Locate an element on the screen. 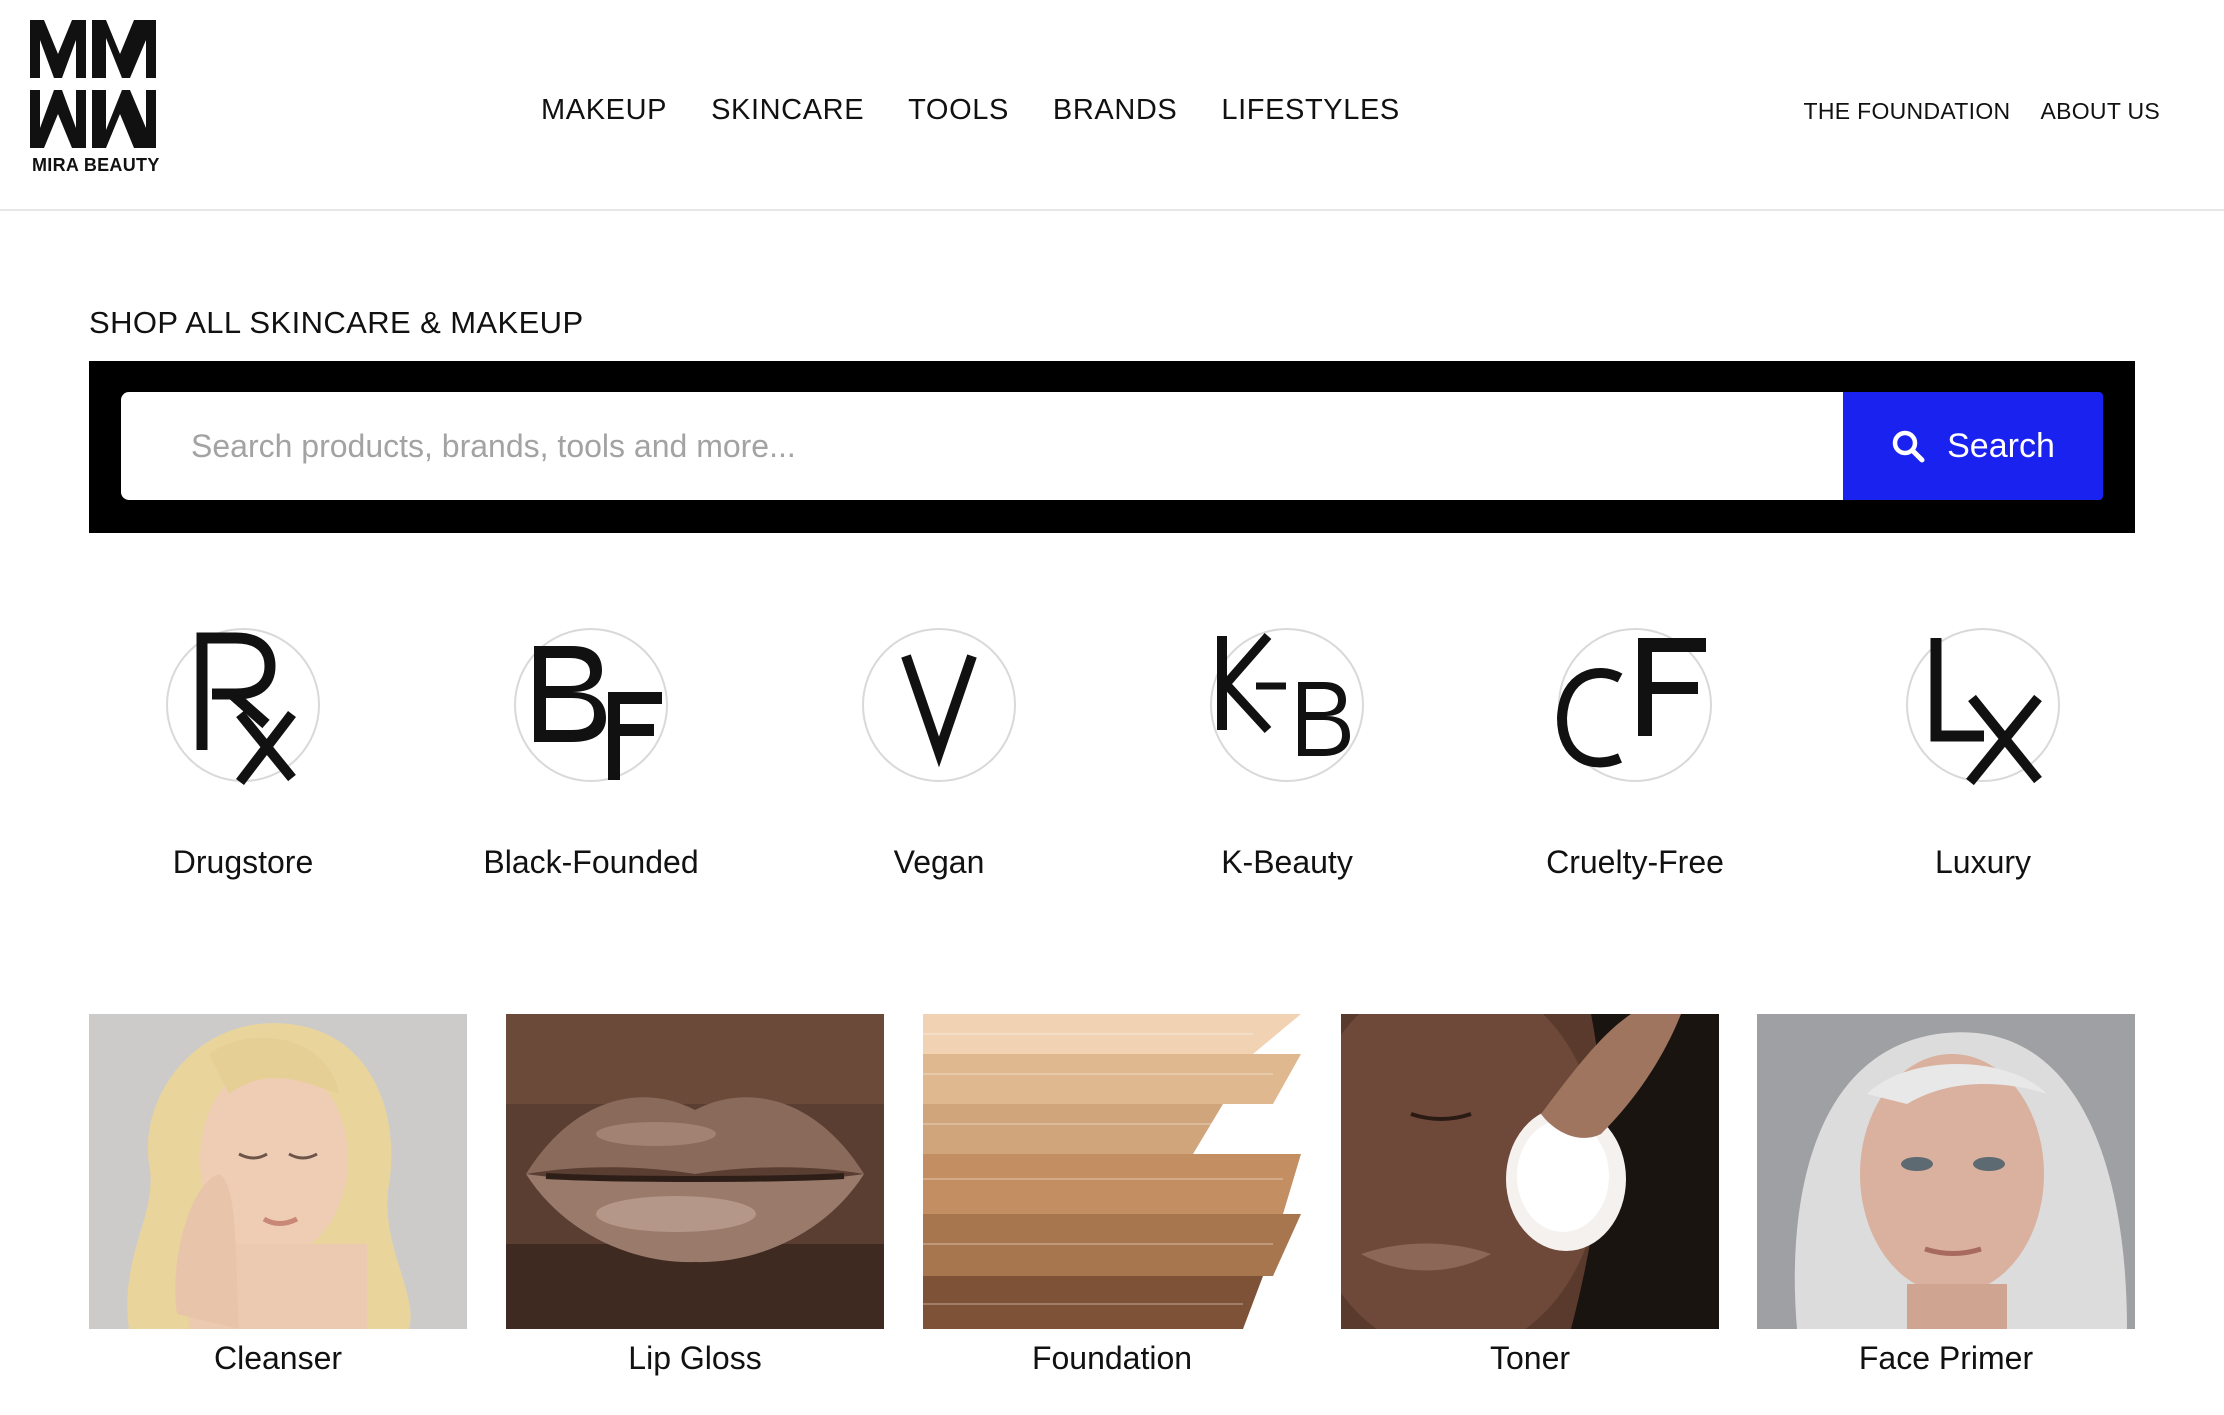 This screenshot has width=2224, height=1415. rx-monogram-icon is located at coordinates (246, 709).